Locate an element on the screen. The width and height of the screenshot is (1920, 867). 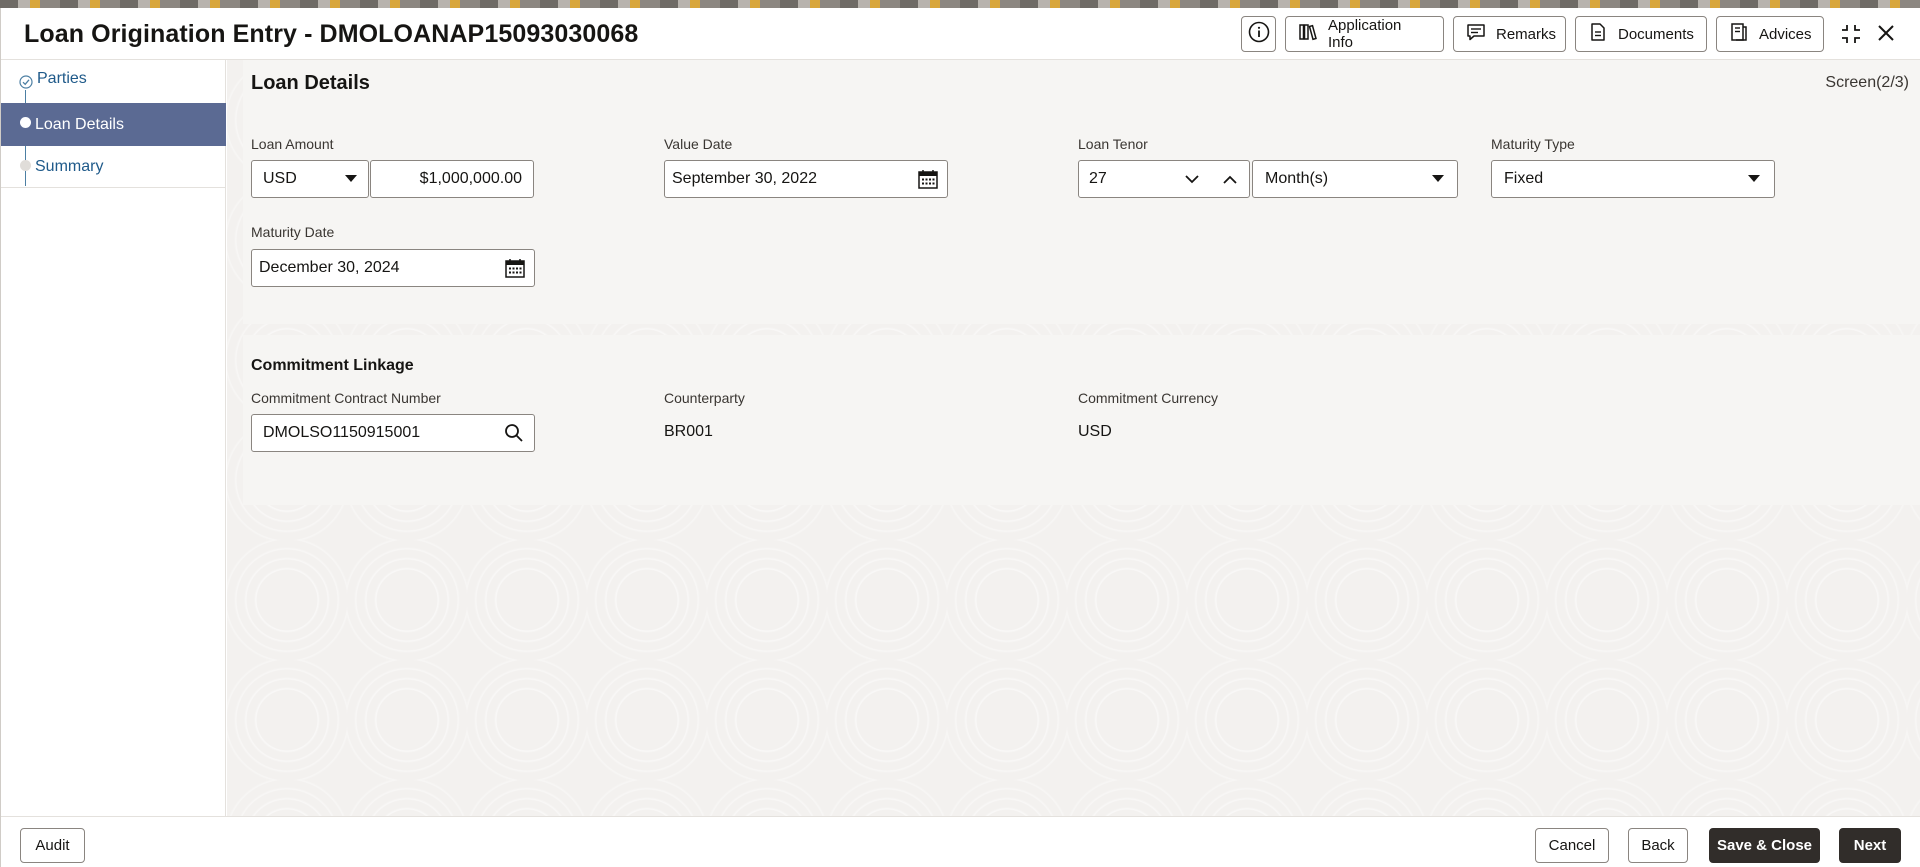
section-title: Commitment Linkage is located at coordinates (332, 365).